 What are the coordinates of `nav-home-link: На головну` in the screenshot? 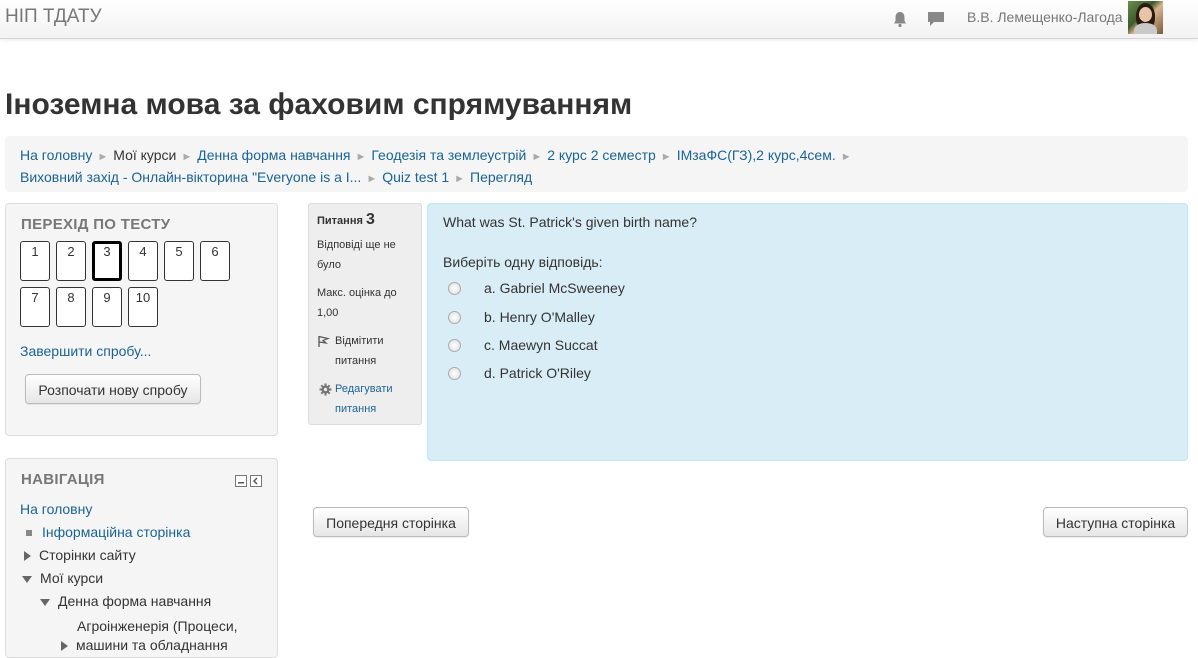 It's located at (56, 509).